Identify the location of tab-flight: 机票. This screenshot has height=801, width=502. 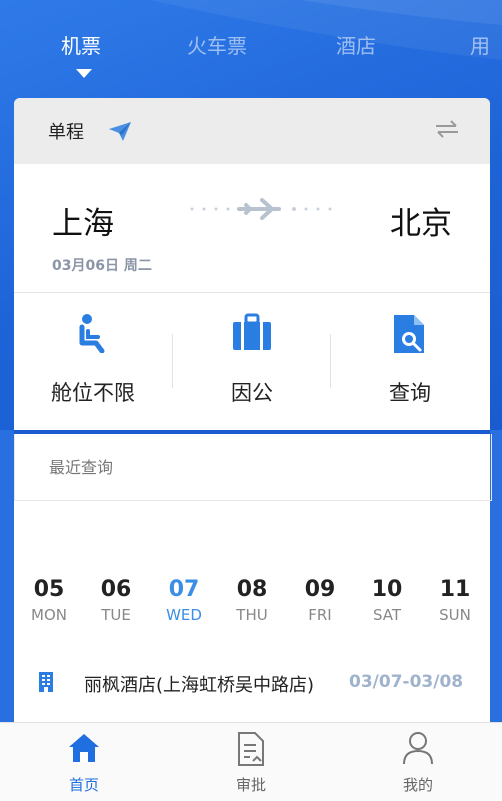
(81, 44).